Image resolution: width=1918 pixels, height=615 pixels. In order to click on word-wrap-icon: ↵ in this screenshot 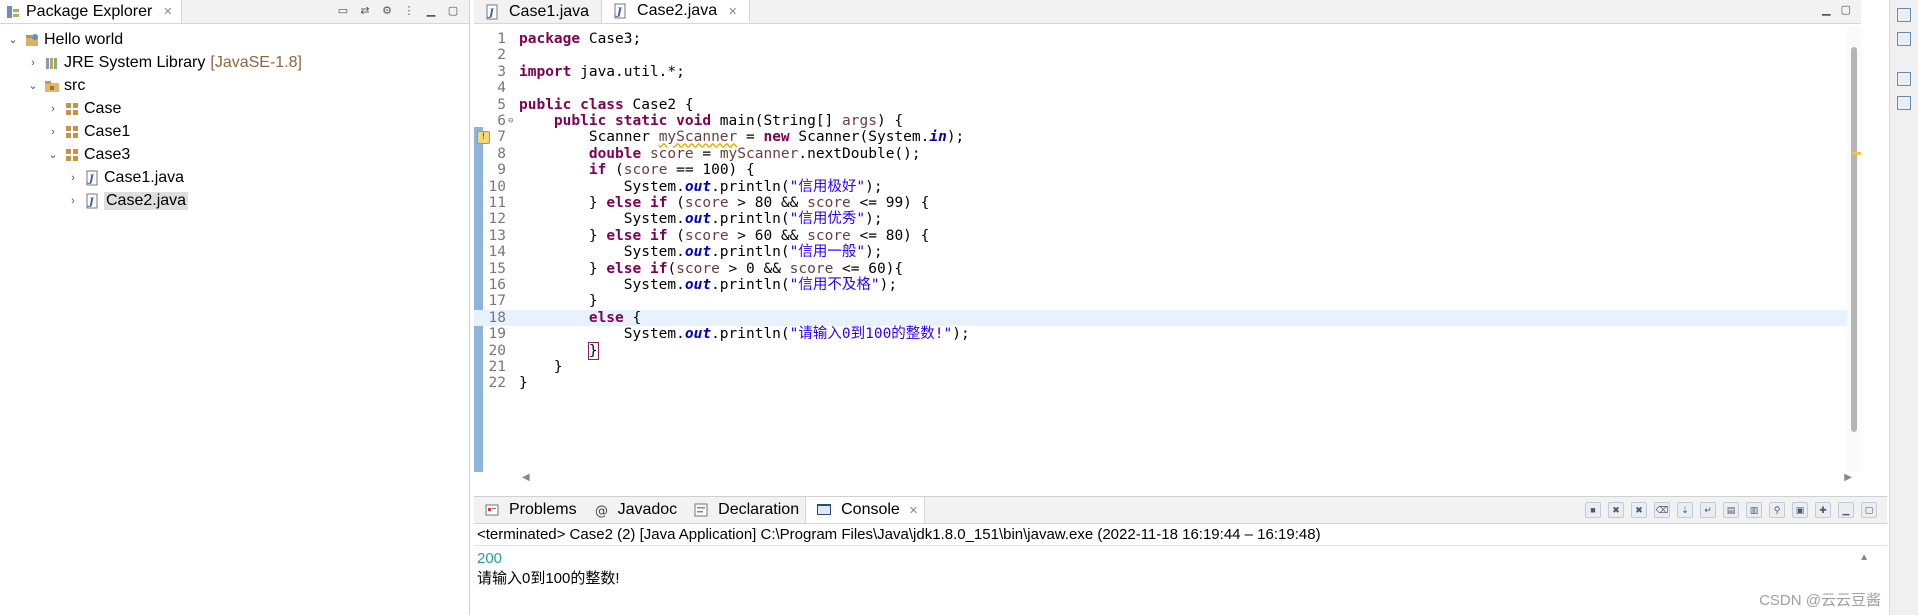, I will do `click(1708, 510)`.